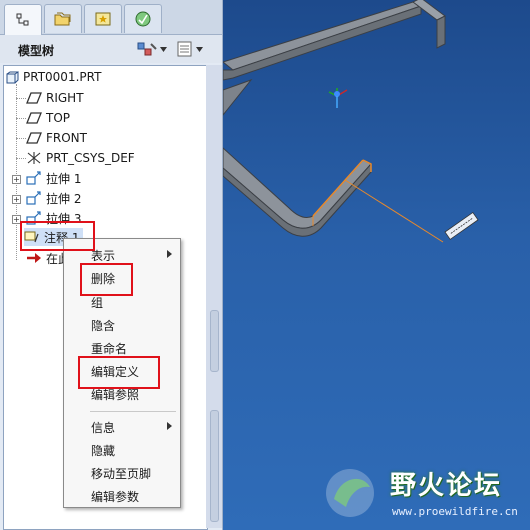  I want to click on model-tree-title: 模型树, so click(36, 51).